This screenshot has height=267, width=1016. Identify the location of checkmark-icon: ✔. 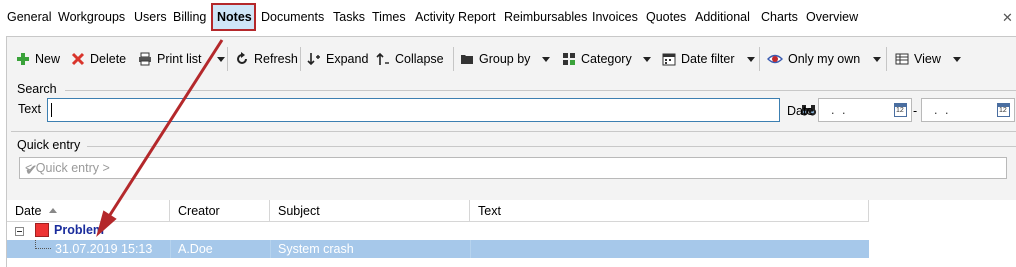
(513, 170).